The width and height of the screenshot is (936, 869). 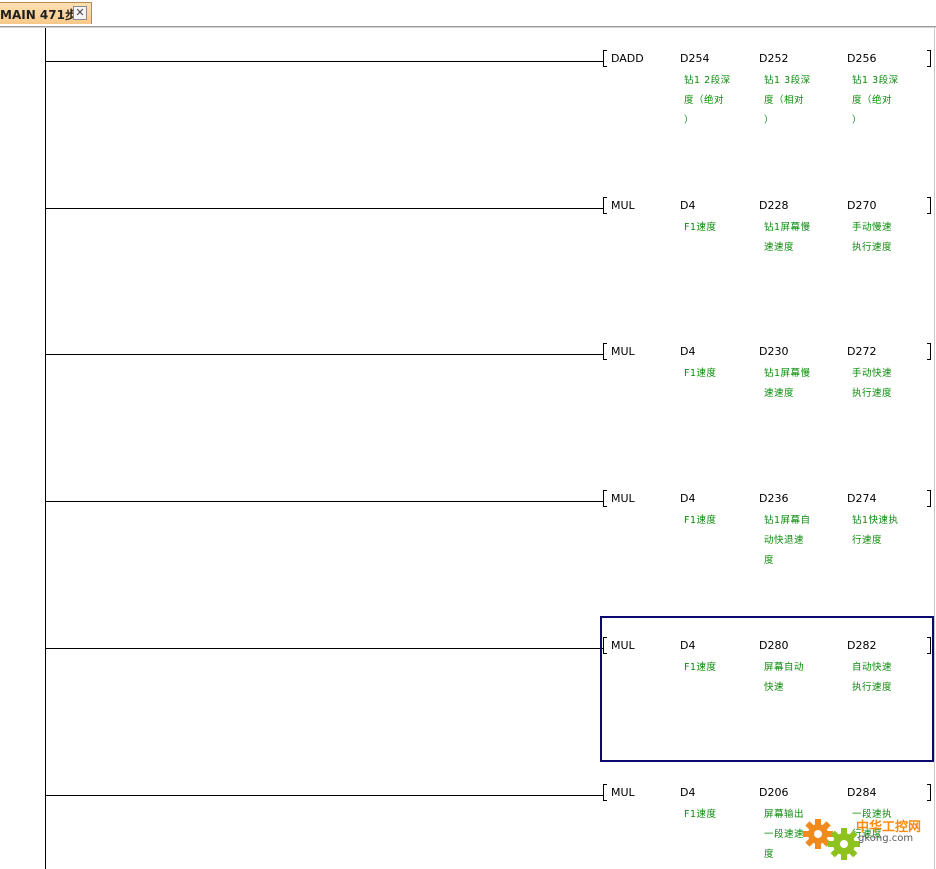 What do you see at coordinates (707, 100) in the screenshot?
I see `device-comment: 钻1 2段深 度（绝对 ）` at bounding box center [707, 100].